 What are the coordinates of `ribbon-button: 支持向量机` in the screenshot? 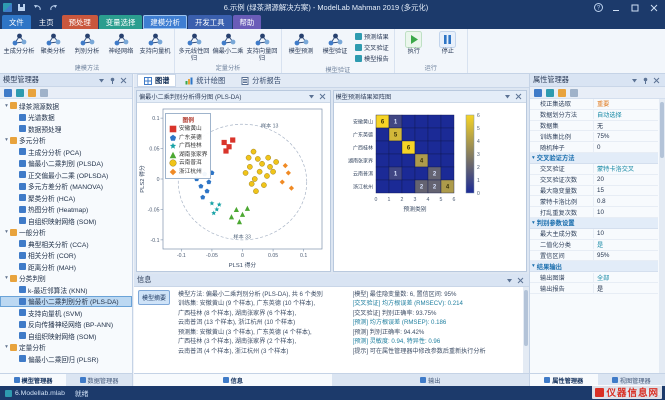 It's located at (155, 43).